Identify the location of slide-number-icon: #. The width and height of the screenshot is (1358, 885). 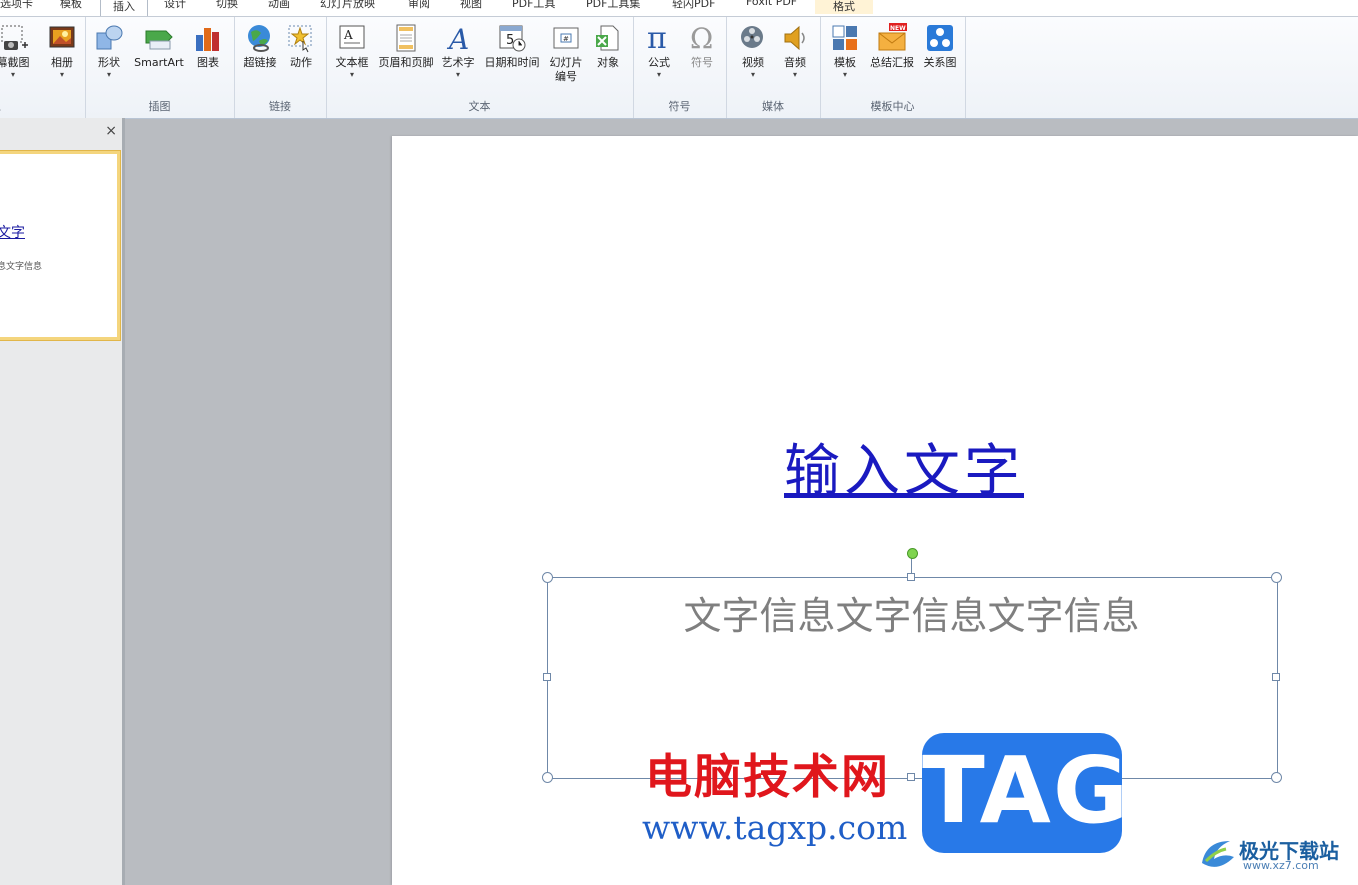
(566, 38).